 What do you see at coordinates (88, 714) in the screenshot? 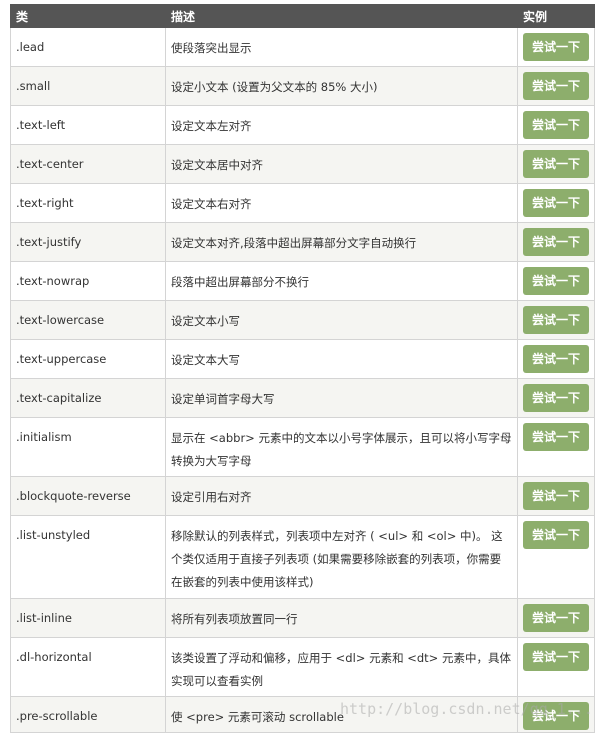
I see `class-name-cell: .pre-scrollable` at bounding box center [88, 714].